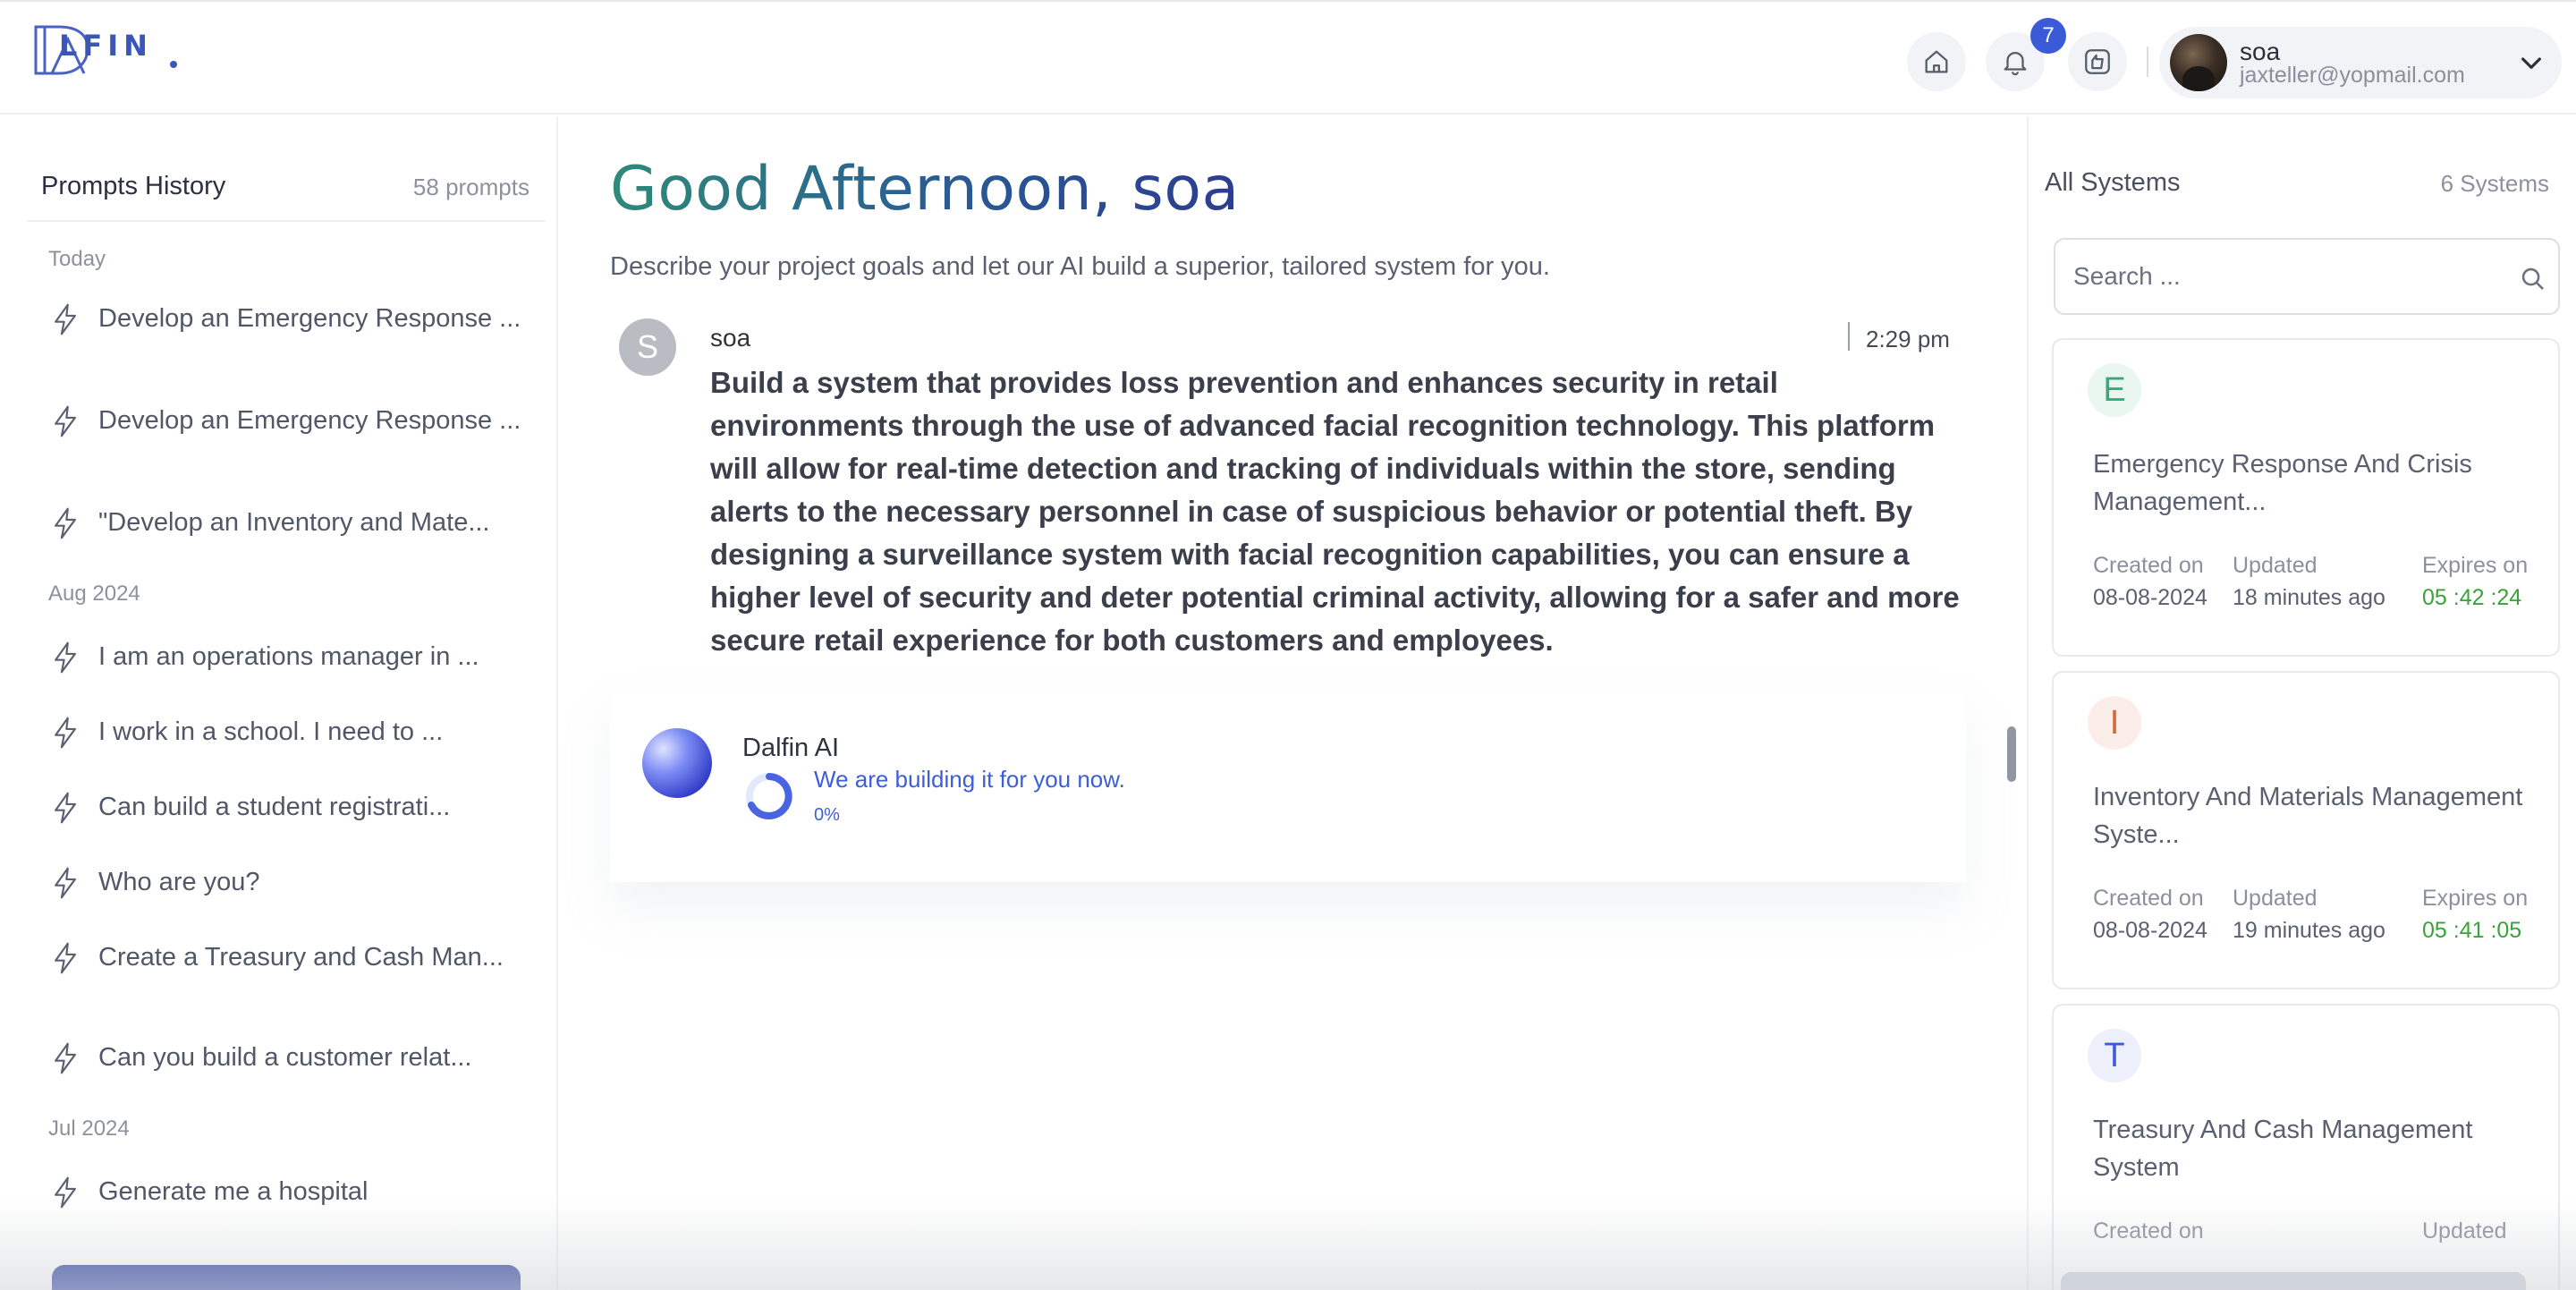 The image size is (2576, 1290). What do you see at coordinates (2293, 1281) in the screenshot?
I see `right-panel-button` at bounding box center [2293, 1281].